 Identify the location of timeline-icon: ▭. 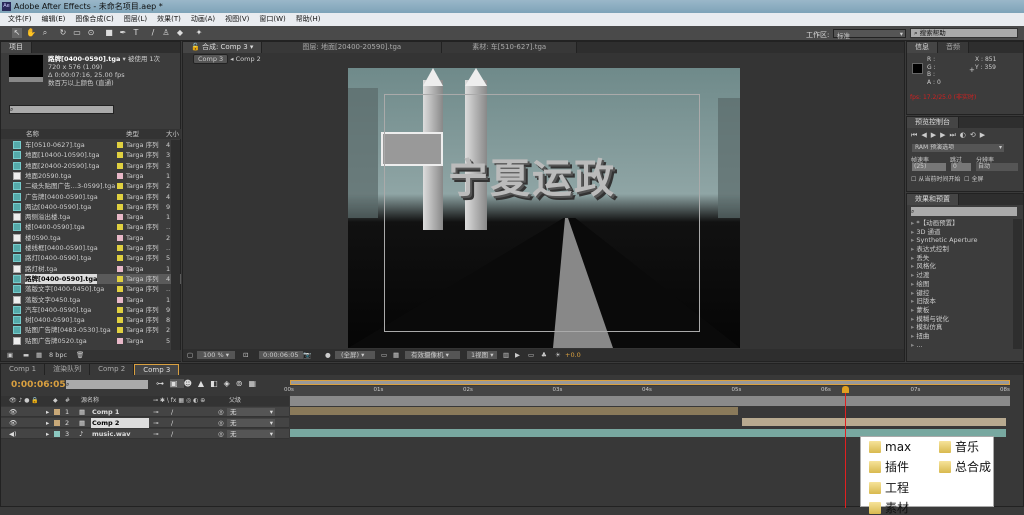
(531, 355).